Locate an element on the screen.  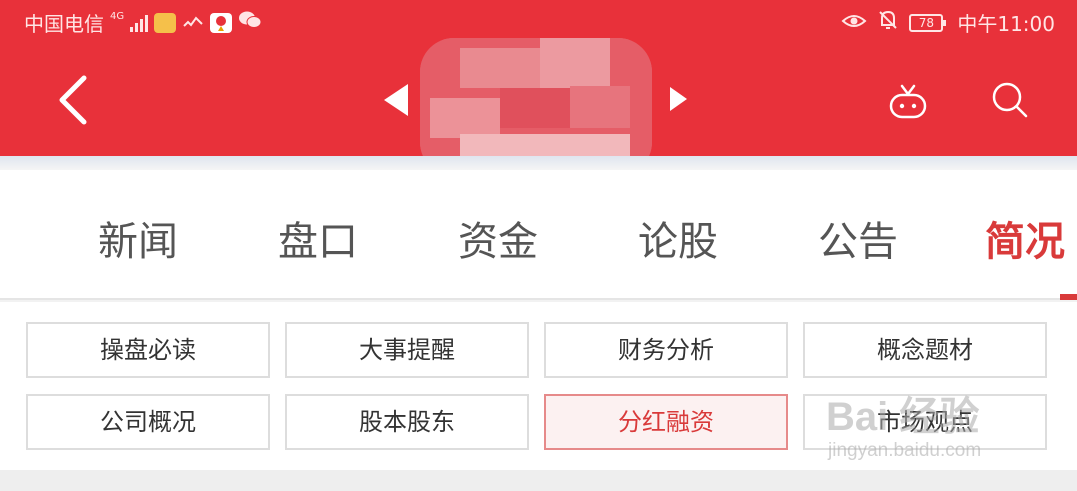
bottom-strip is located at coordinates (538, 480).